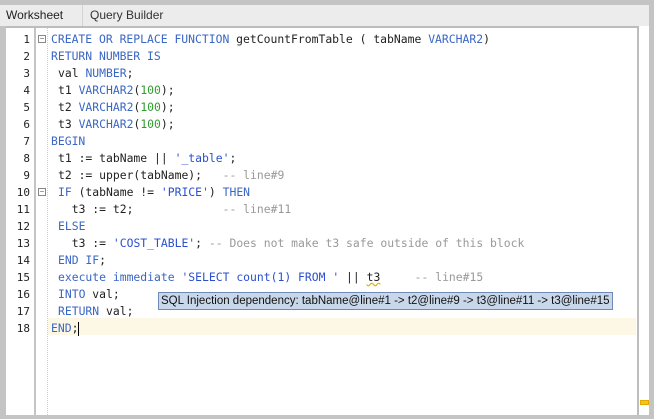 The width and height of the screenshot is (654, 419). I want to click on code-token: RETURN, so click(82, 311).